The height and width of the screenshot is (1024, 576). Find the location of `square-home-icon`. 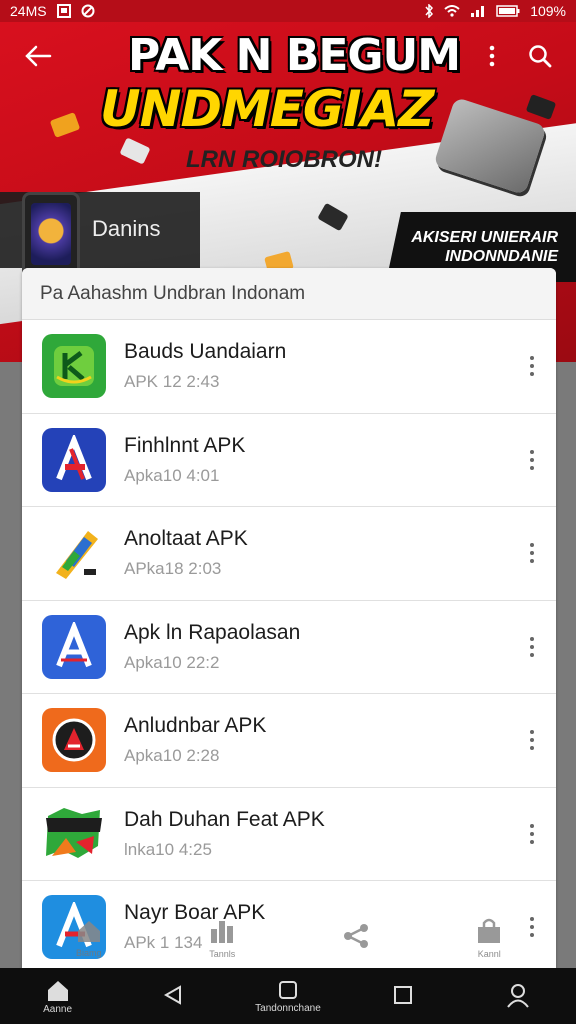

square-home-icon is located at coordinates (287, 989).